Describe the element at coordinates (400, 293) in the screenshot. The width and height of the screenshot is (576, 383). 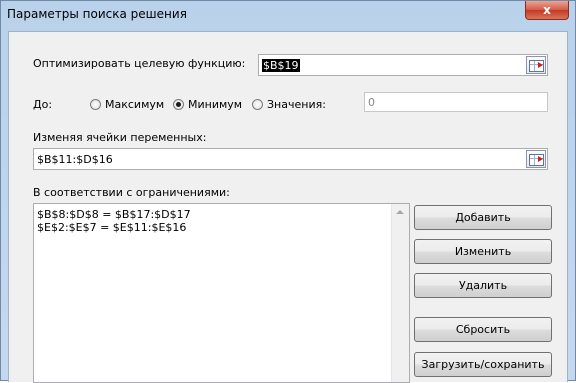
I see `scrollbar` at that location.